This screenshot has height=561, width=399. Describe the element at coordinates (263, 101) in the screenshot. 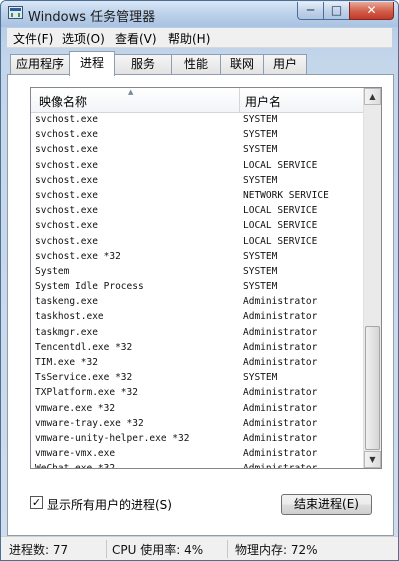

I see `column-header-user-name: 用户名` at that location.